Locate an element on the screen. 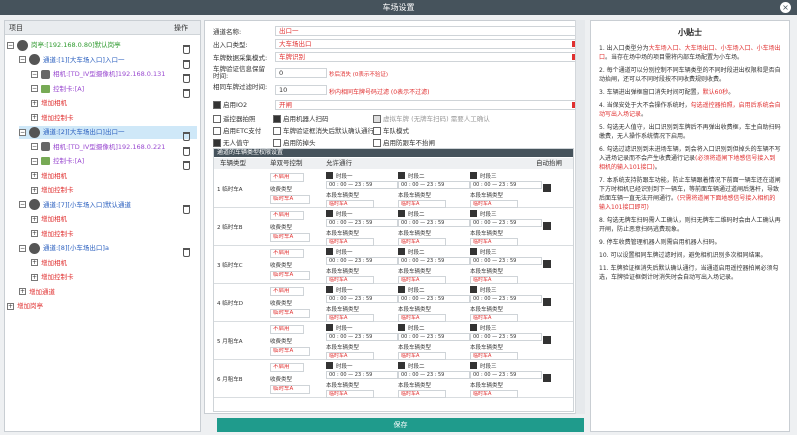 The image size is (797, 435). tree-node: − 相机:[TD_IV型摄像机]192.168.0.221 is located at coordinates (114, 147).